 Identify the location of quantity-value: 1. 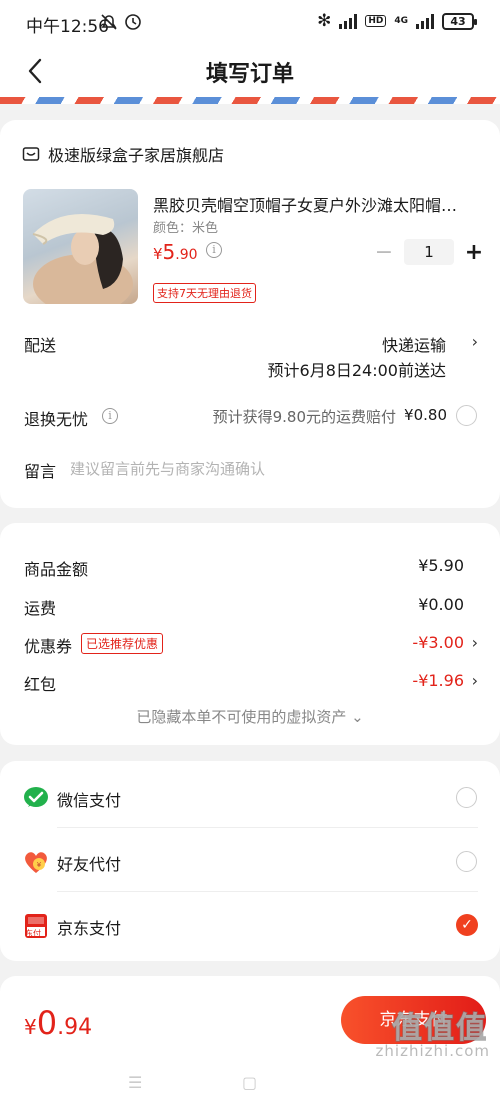
(429, 252).